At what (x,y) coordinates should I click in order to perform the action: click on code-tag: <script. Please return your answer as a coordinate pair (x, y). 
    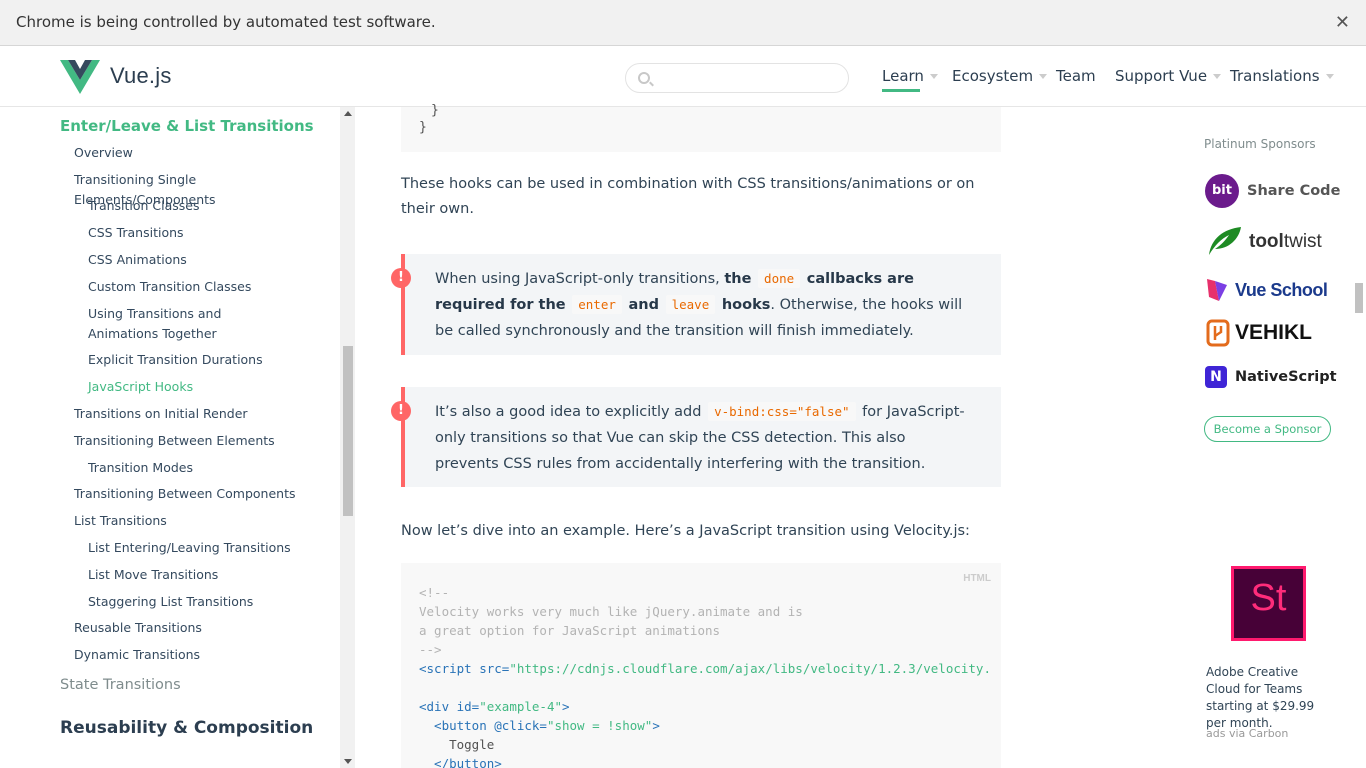
    Looking at the image, I should click on (445, 668).